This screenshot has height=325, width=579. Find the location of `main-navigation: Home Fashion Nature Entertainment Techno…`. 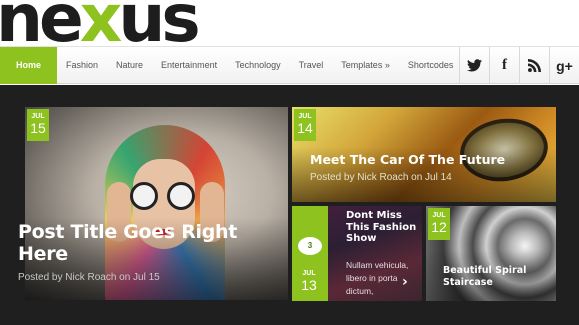

main-navigation: Home Fashion Nature Entertainment Techno… is located at coordinates (289, 65).